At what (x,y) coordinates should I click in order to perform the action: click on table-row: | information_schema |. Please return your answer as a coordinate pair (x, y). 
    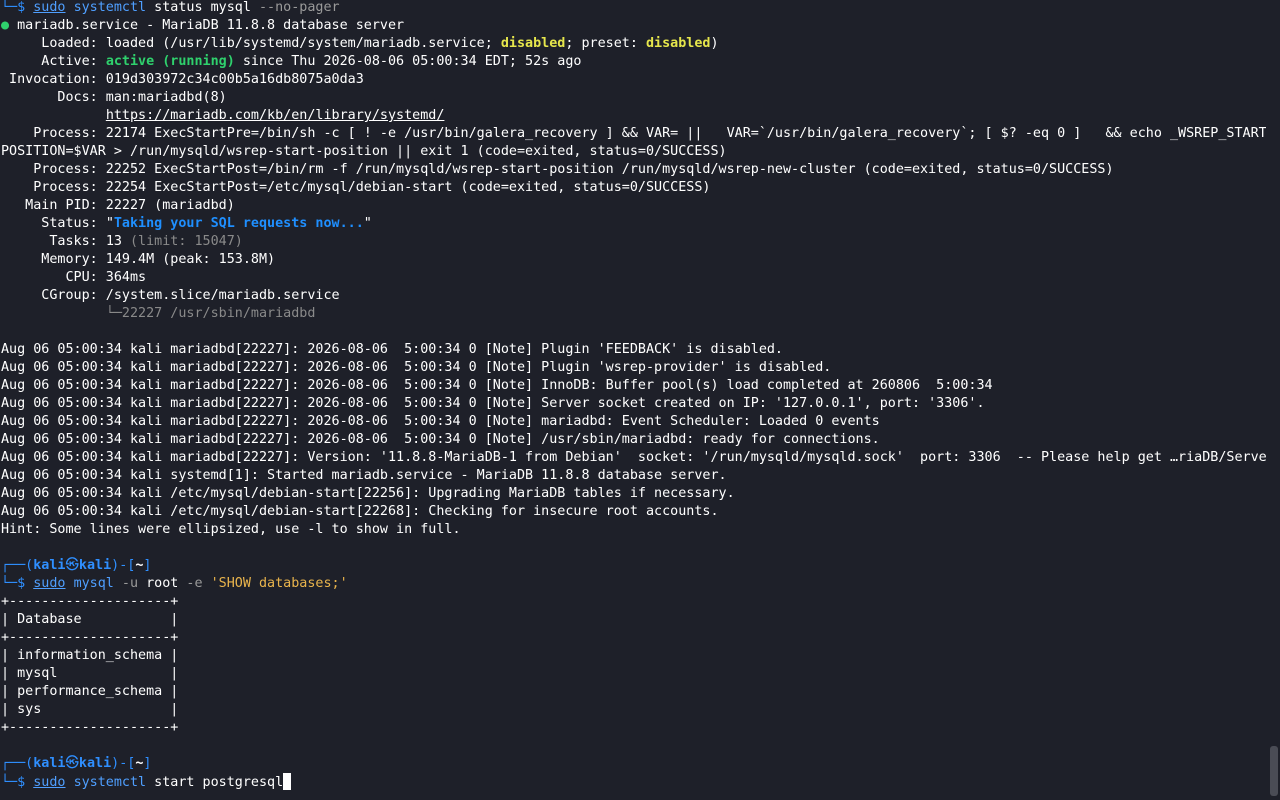
    Looking at the image, I should click on (90, 655).